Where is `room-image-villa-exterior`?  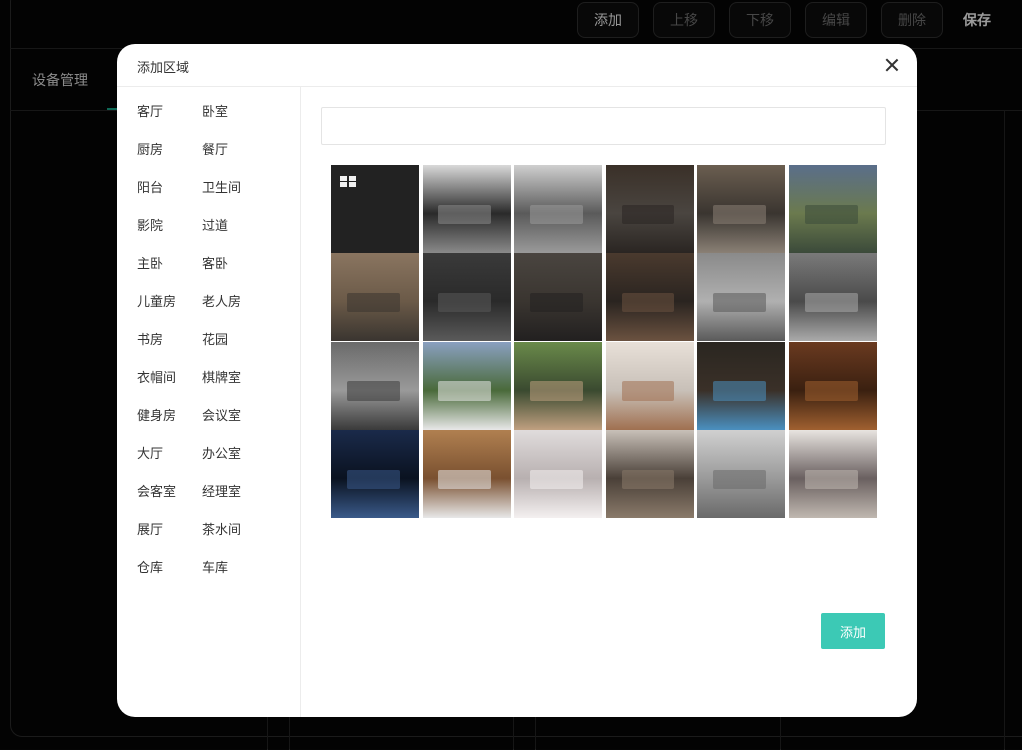 room-image-villa-exterior is located at coordinates (466, 385).